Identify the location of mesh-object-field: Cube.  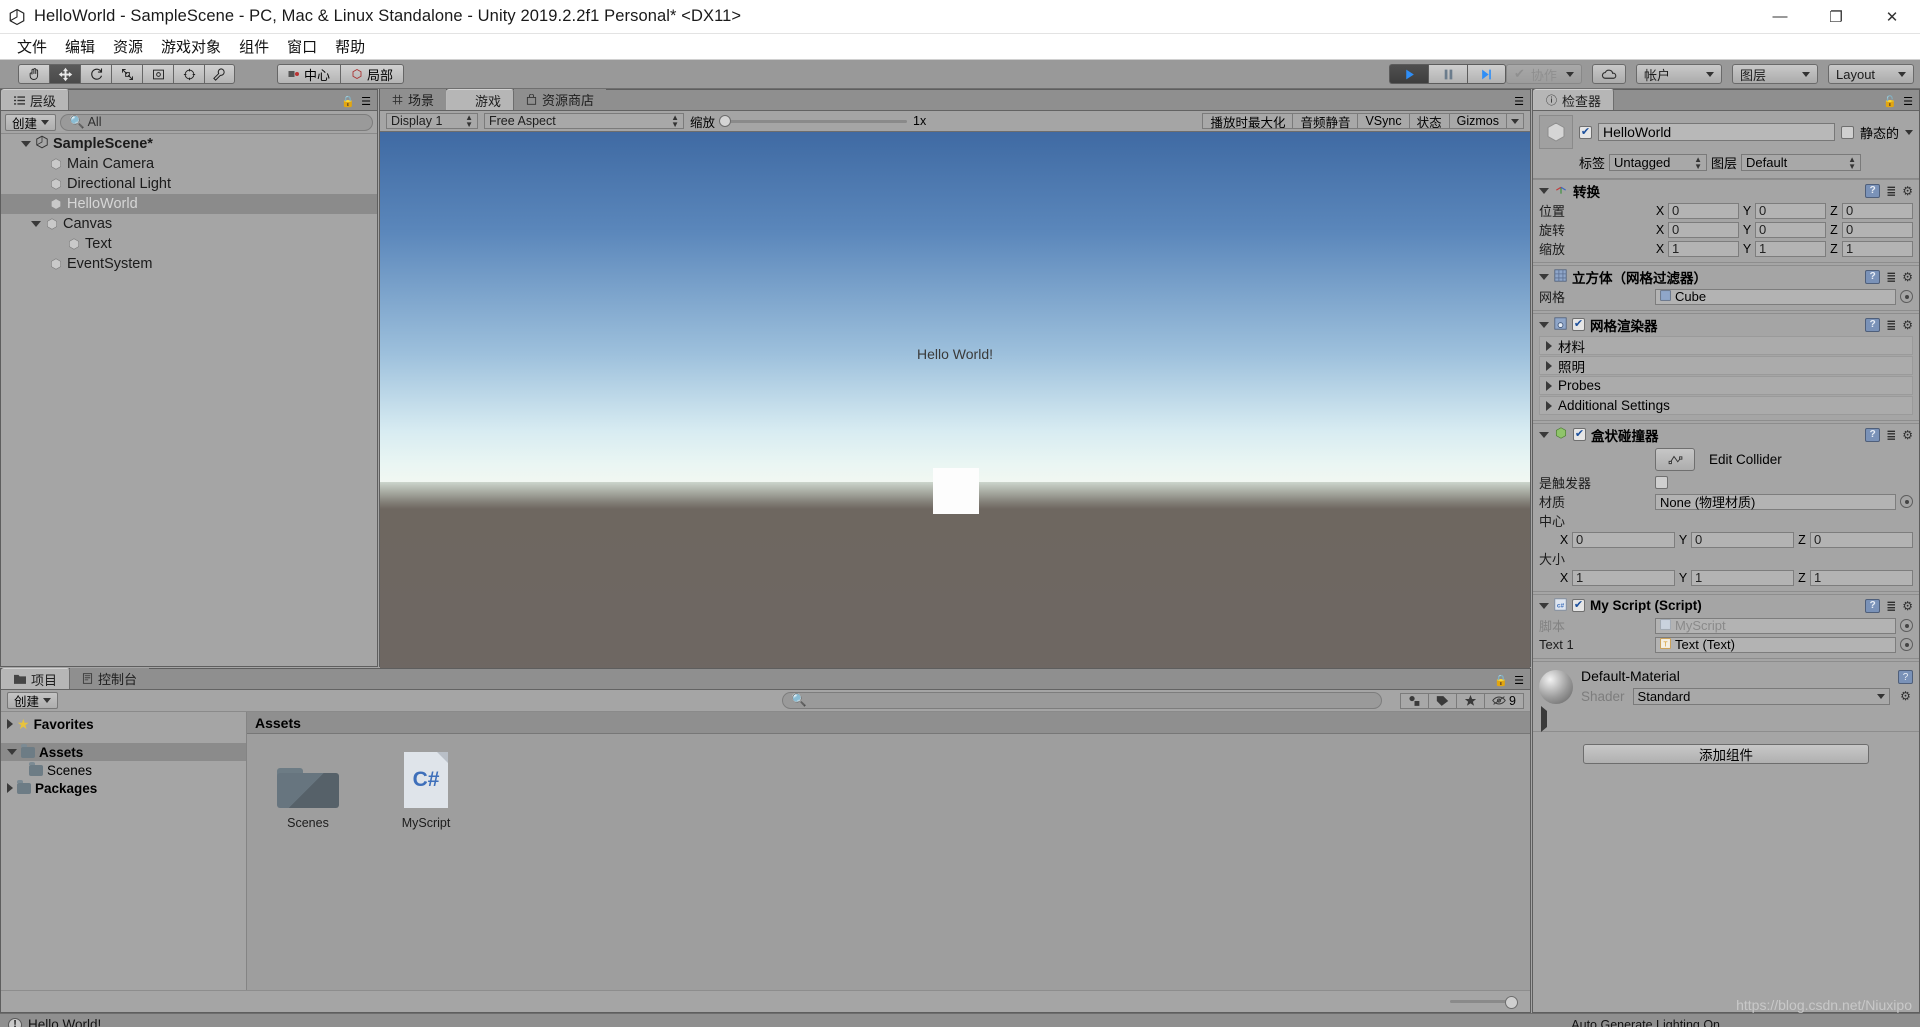
(1775, 296).